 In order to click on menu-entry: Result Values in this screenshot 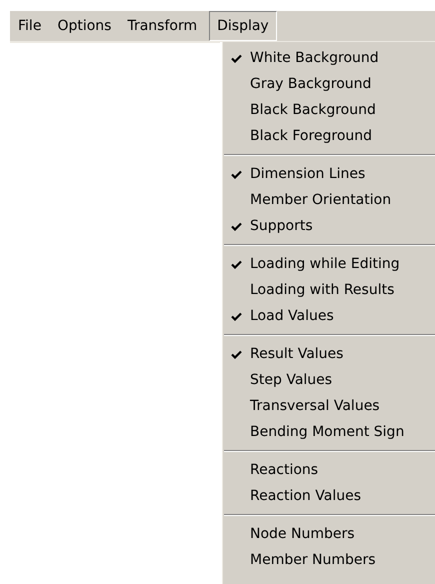, I will do `click(328, 354)`.